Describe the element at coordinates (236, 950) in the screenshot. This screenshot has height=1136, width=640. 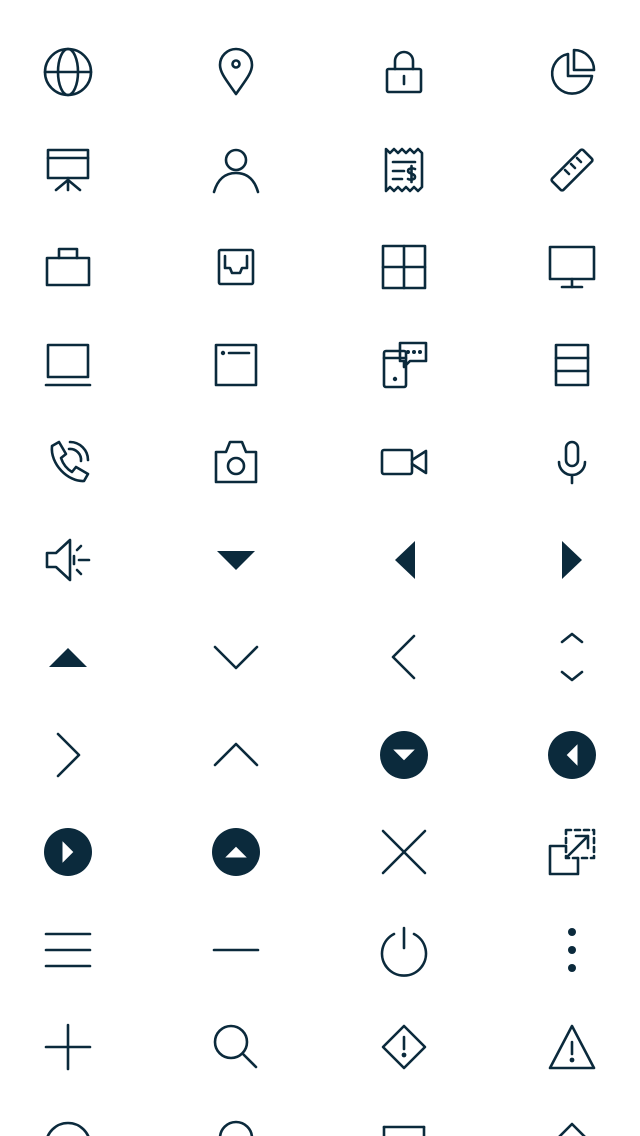
I see `minus-icon` at that location.